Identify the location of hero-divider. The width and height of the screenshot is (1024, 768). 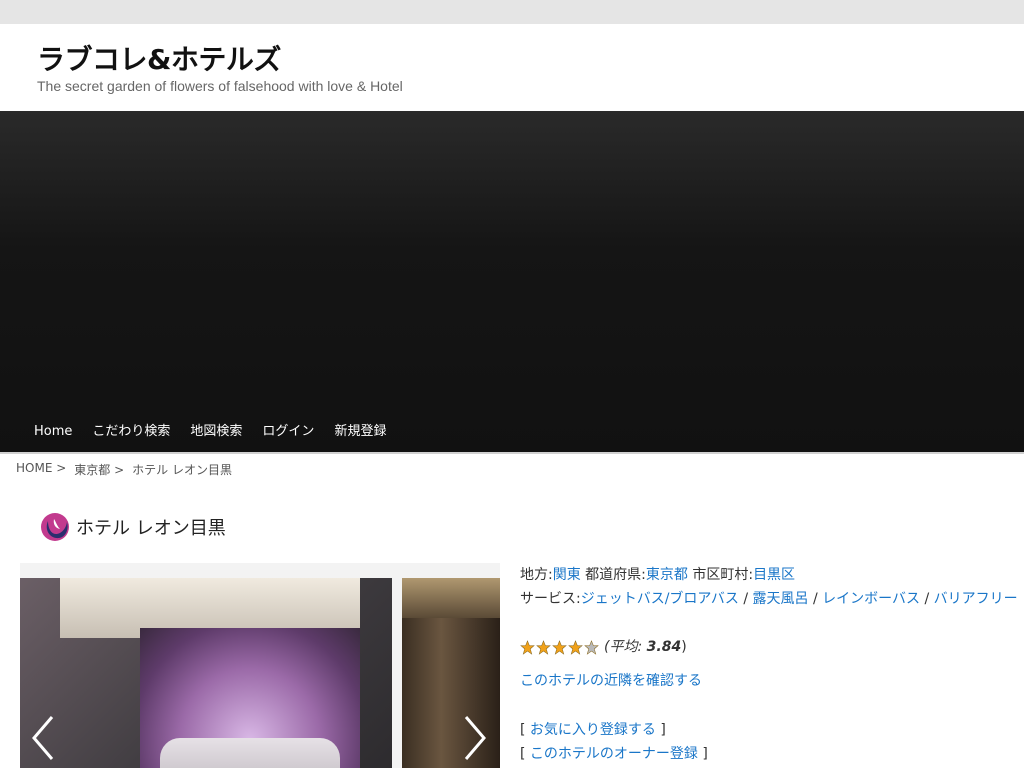
(512, 453).